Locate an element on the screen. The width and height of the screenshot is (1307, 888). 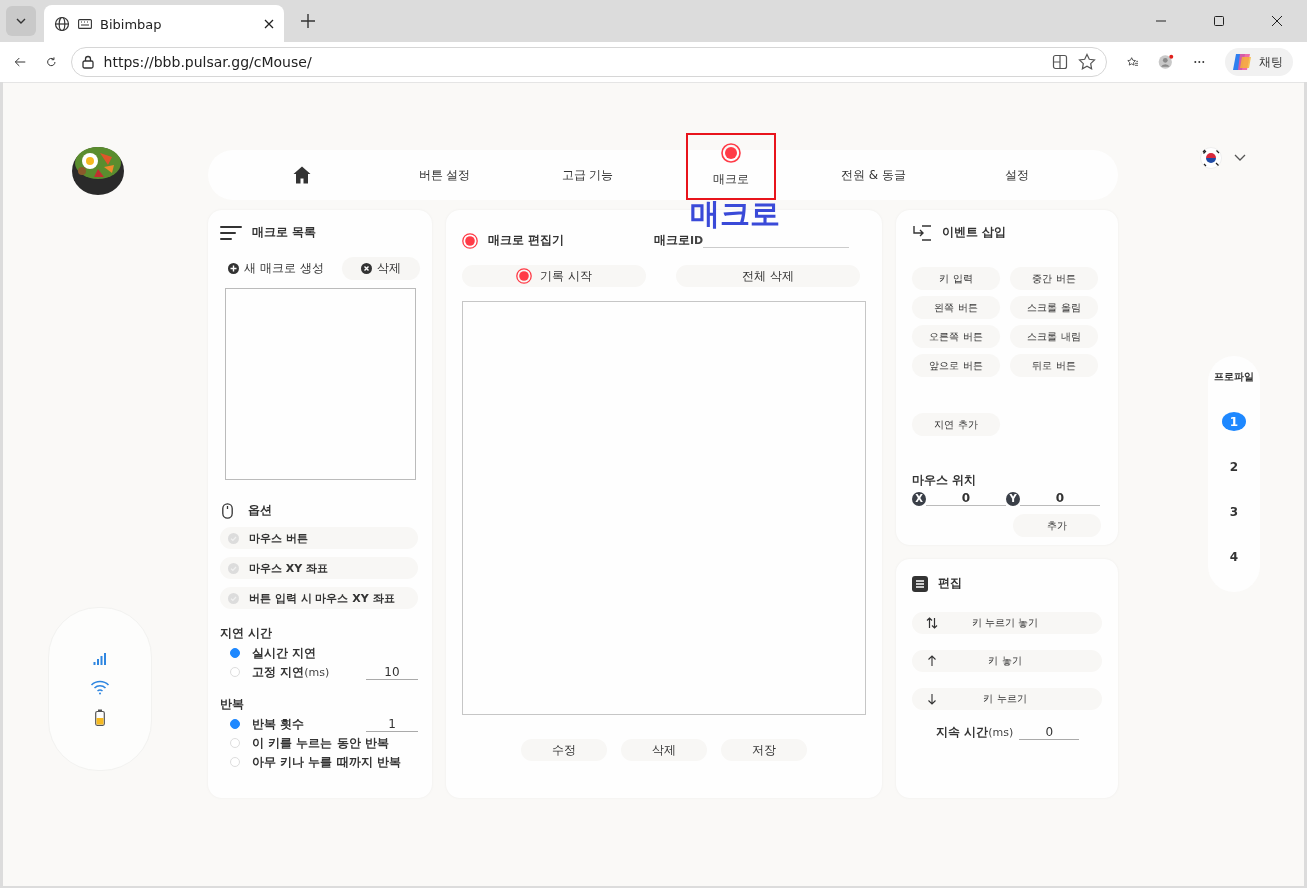
new-tab-icon is located at coordinates (308, 21).